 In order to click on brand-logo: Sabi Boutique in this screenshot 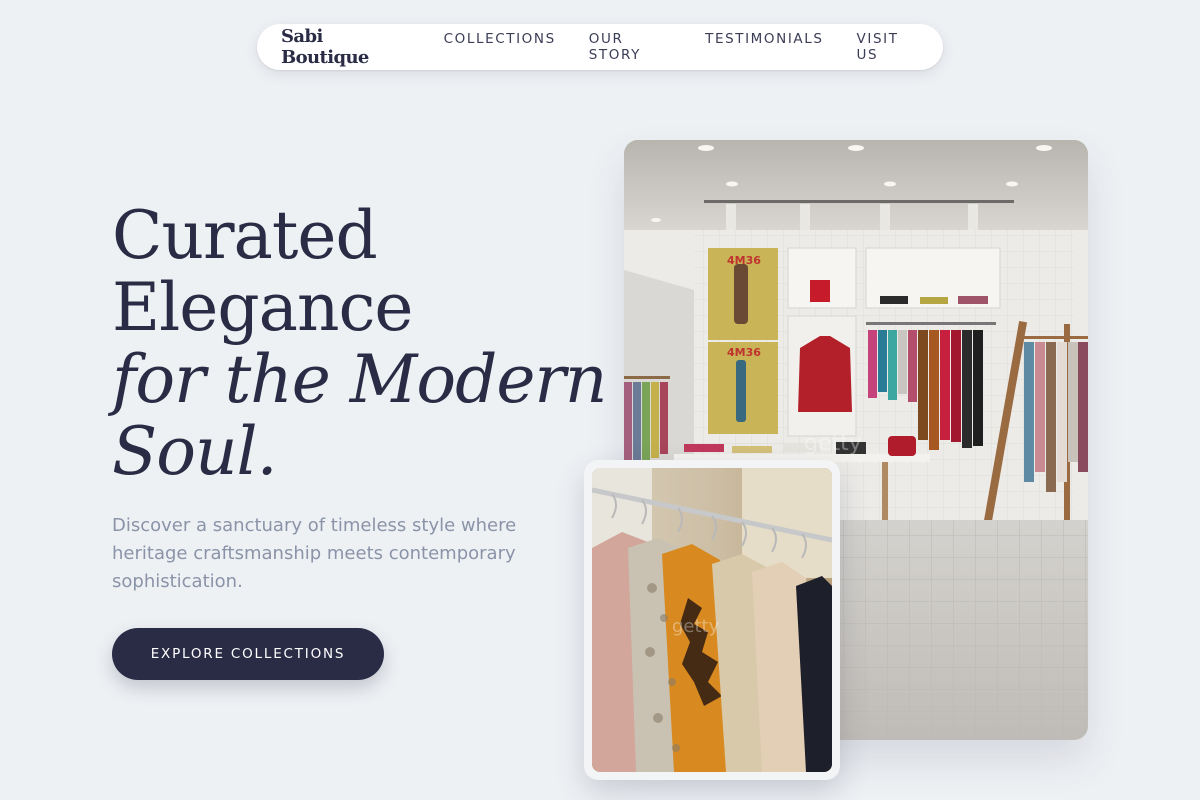, I will do `click(346, 47)`.